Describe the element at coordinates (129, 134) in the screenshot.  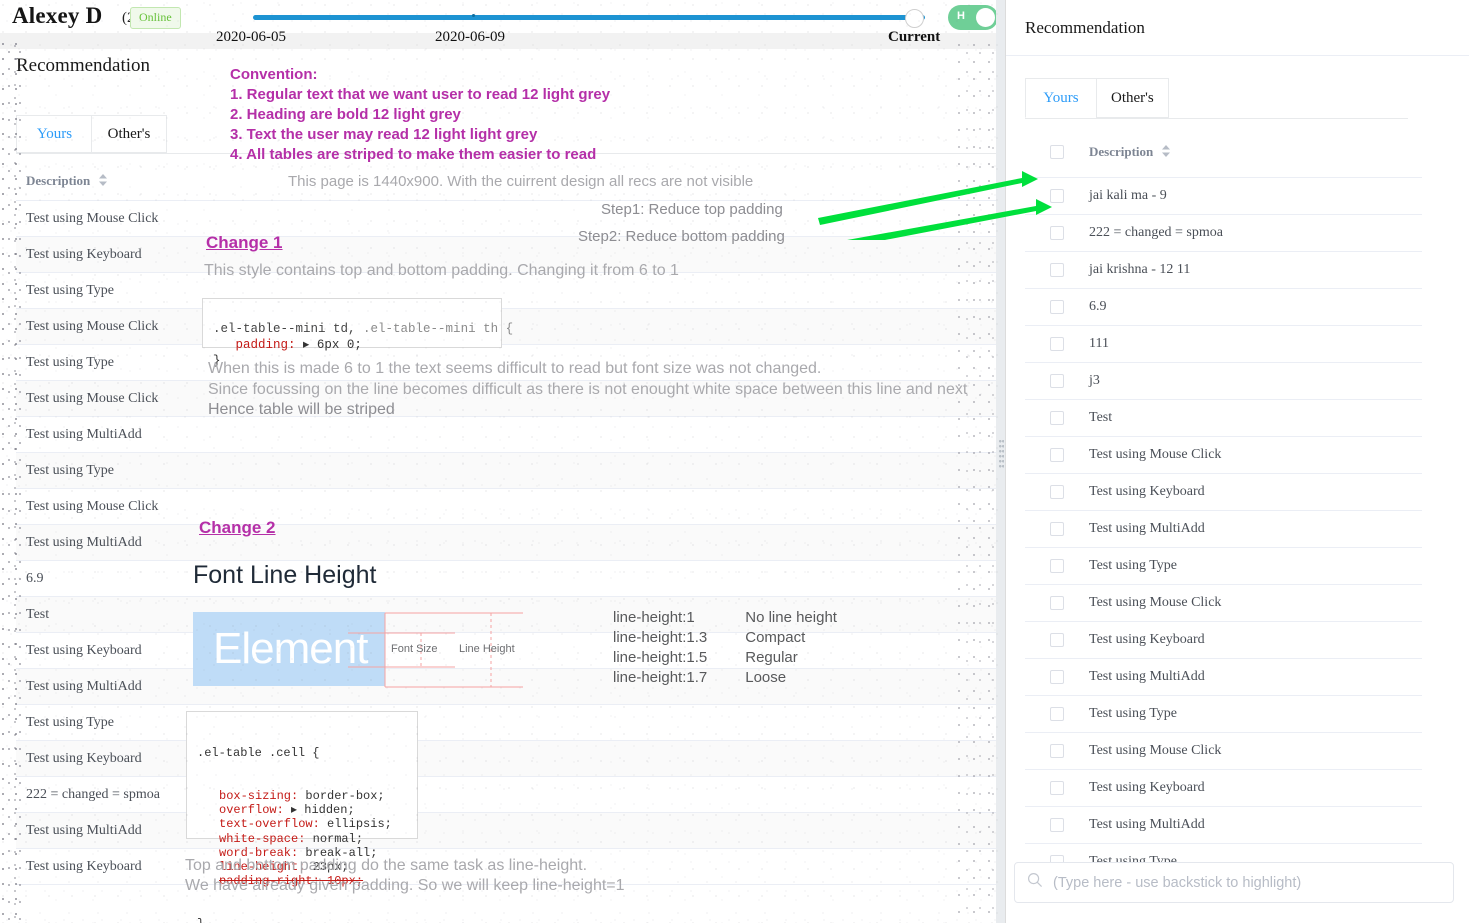
I see `left-tab-others: Other's` at that location.